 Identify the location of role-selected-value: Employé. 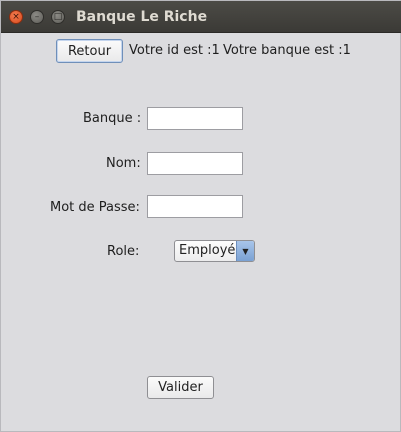
(207, 250).